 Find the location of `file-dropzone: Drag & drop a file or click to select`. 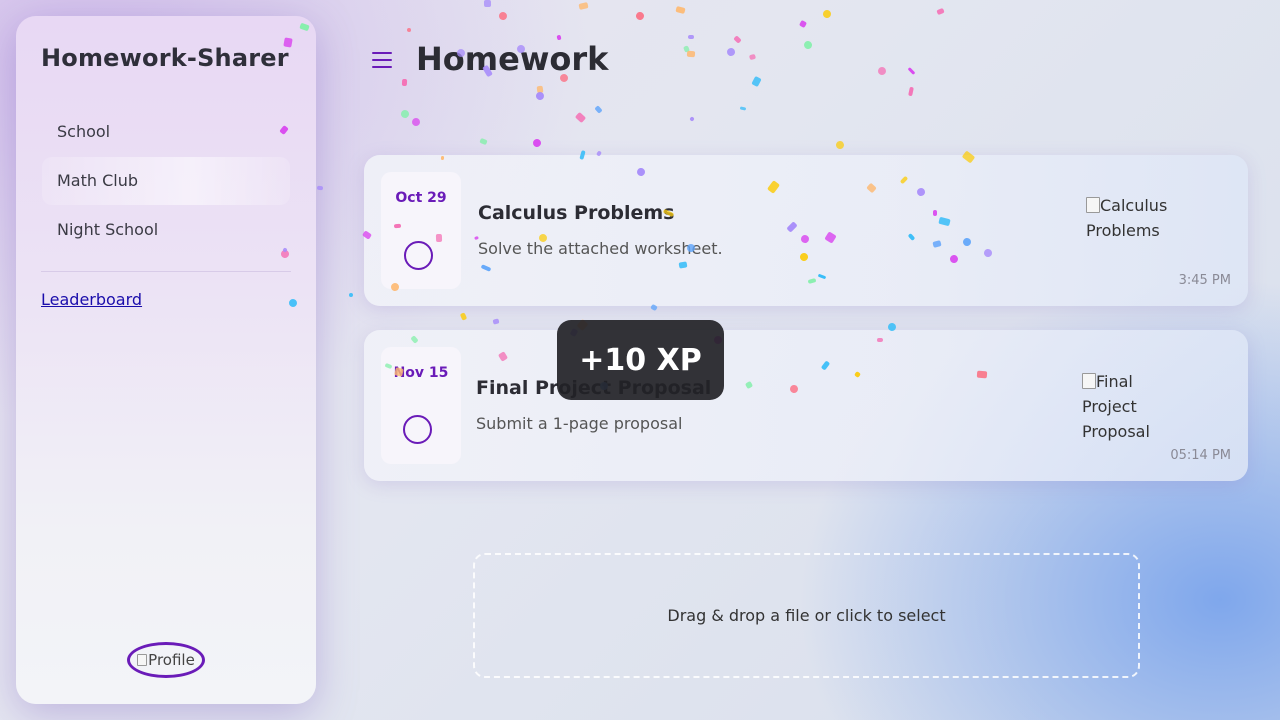

file-dropzone: Drag & drop a file or click to select is located at coordinates (806, 615).